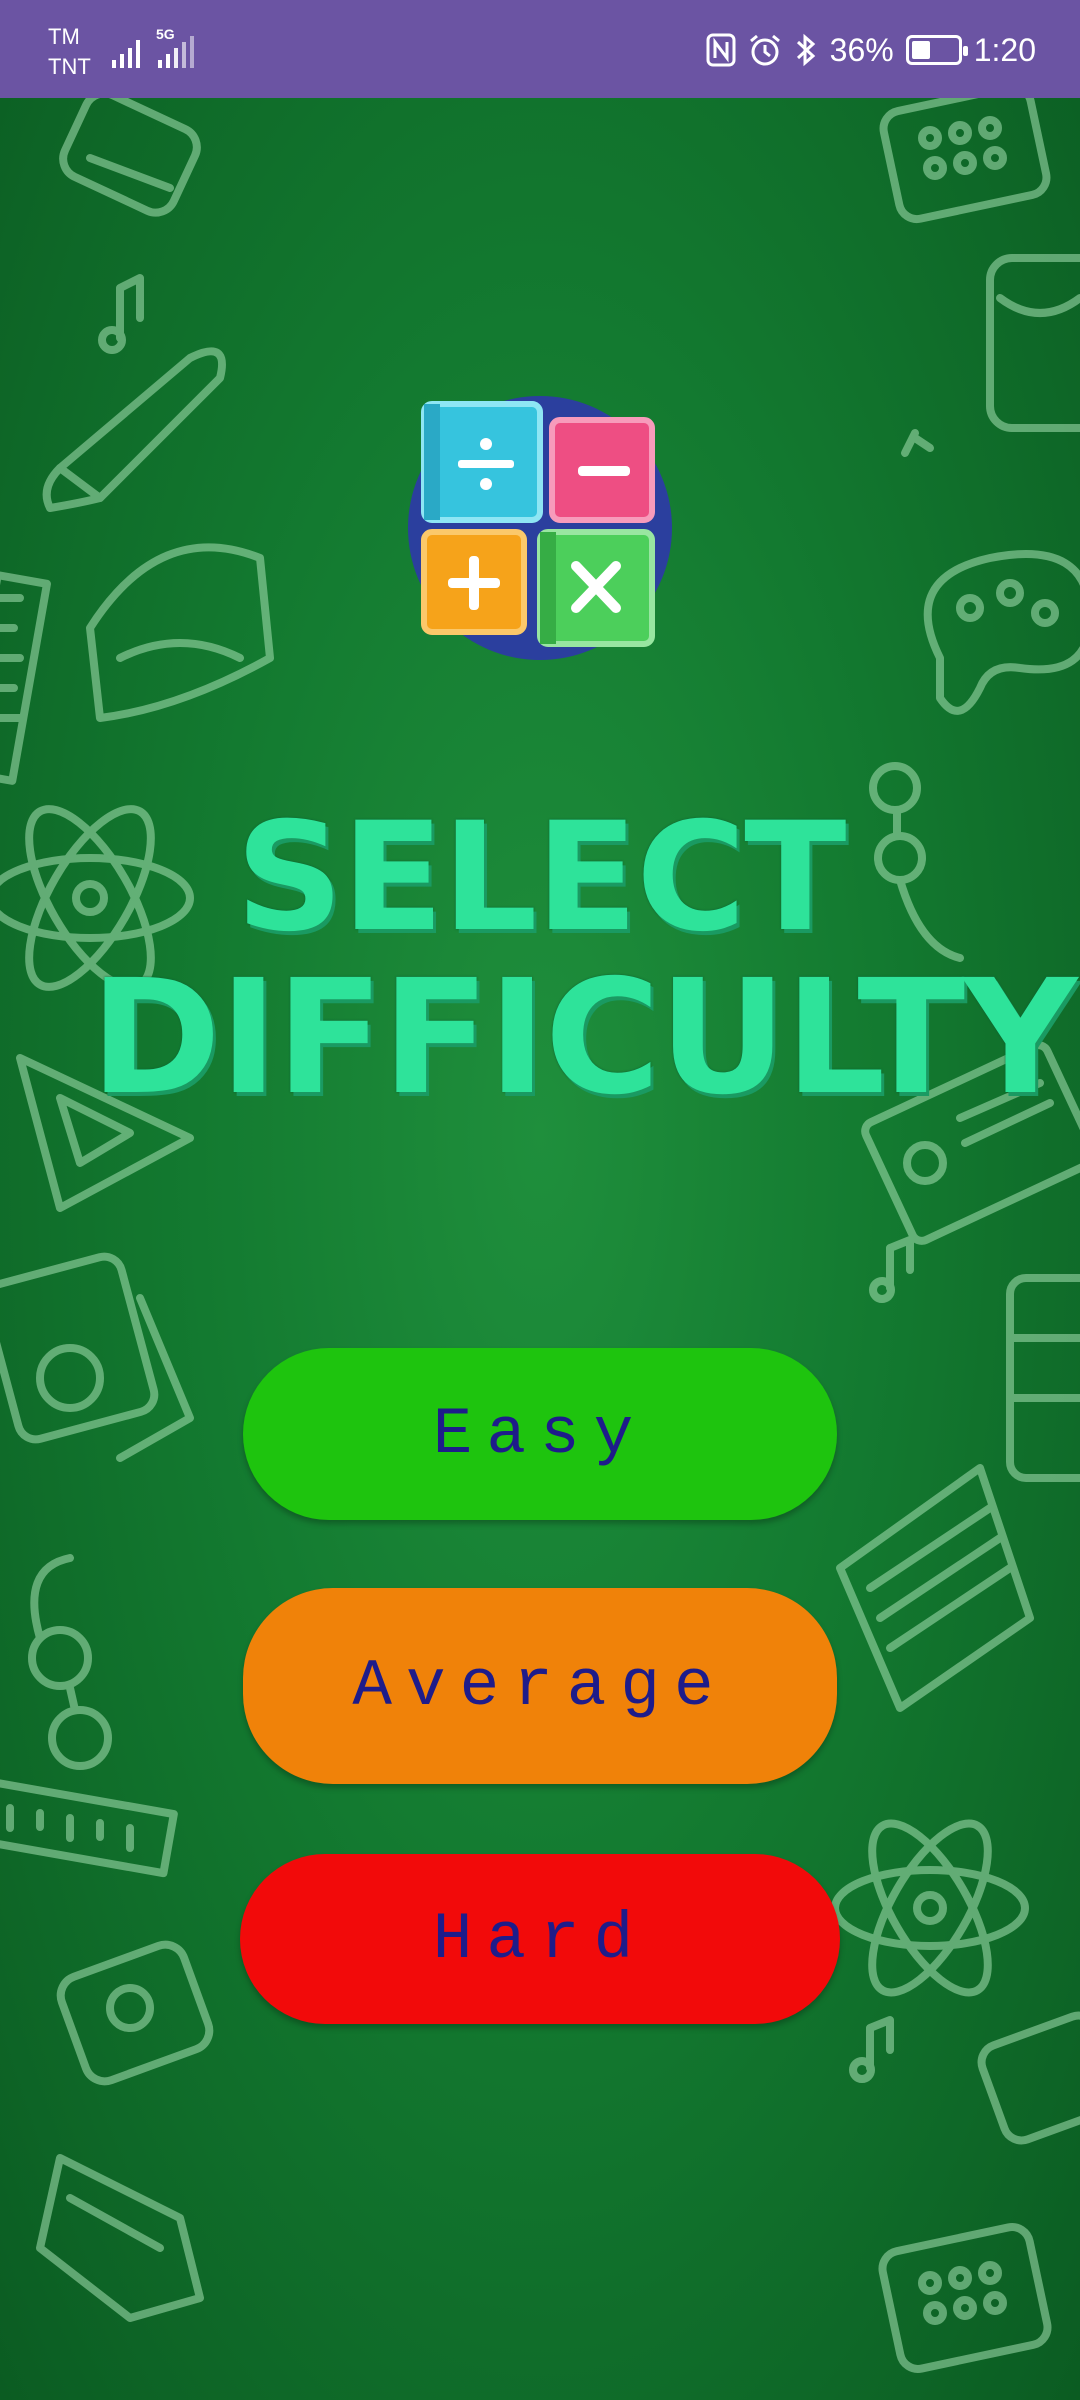 This screenshot has height=2400, width=1080. Describe the element at coordinates (482, 462) in the screenshot. I see `divide-tile` at that location.